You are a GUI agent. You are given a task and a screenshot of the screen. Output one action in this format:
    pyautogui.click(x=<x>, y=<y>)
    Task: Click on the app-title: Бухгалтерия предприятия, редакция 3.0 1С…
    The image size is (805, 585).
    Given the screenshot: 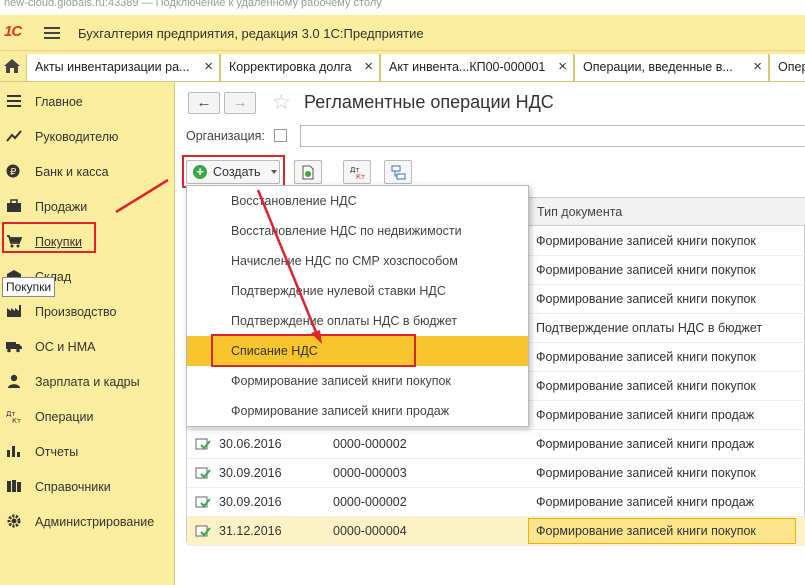 What is the action you would take?
    pyautogui.click(x=251, y=33)
    